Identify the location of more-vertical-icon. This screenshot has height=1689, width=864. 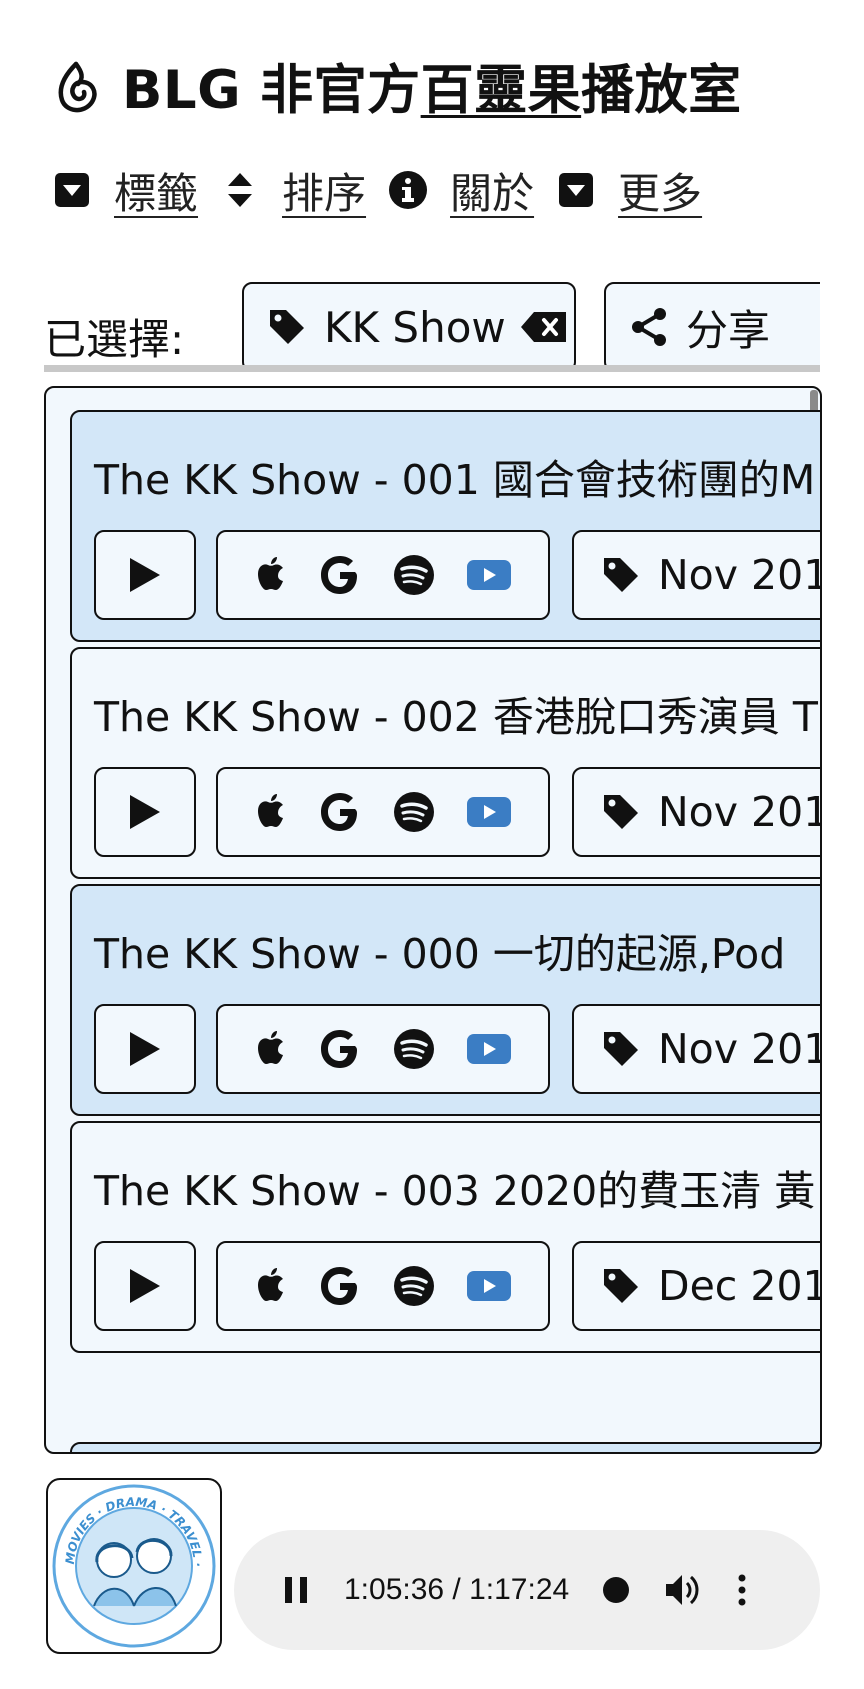
(742, 1590).